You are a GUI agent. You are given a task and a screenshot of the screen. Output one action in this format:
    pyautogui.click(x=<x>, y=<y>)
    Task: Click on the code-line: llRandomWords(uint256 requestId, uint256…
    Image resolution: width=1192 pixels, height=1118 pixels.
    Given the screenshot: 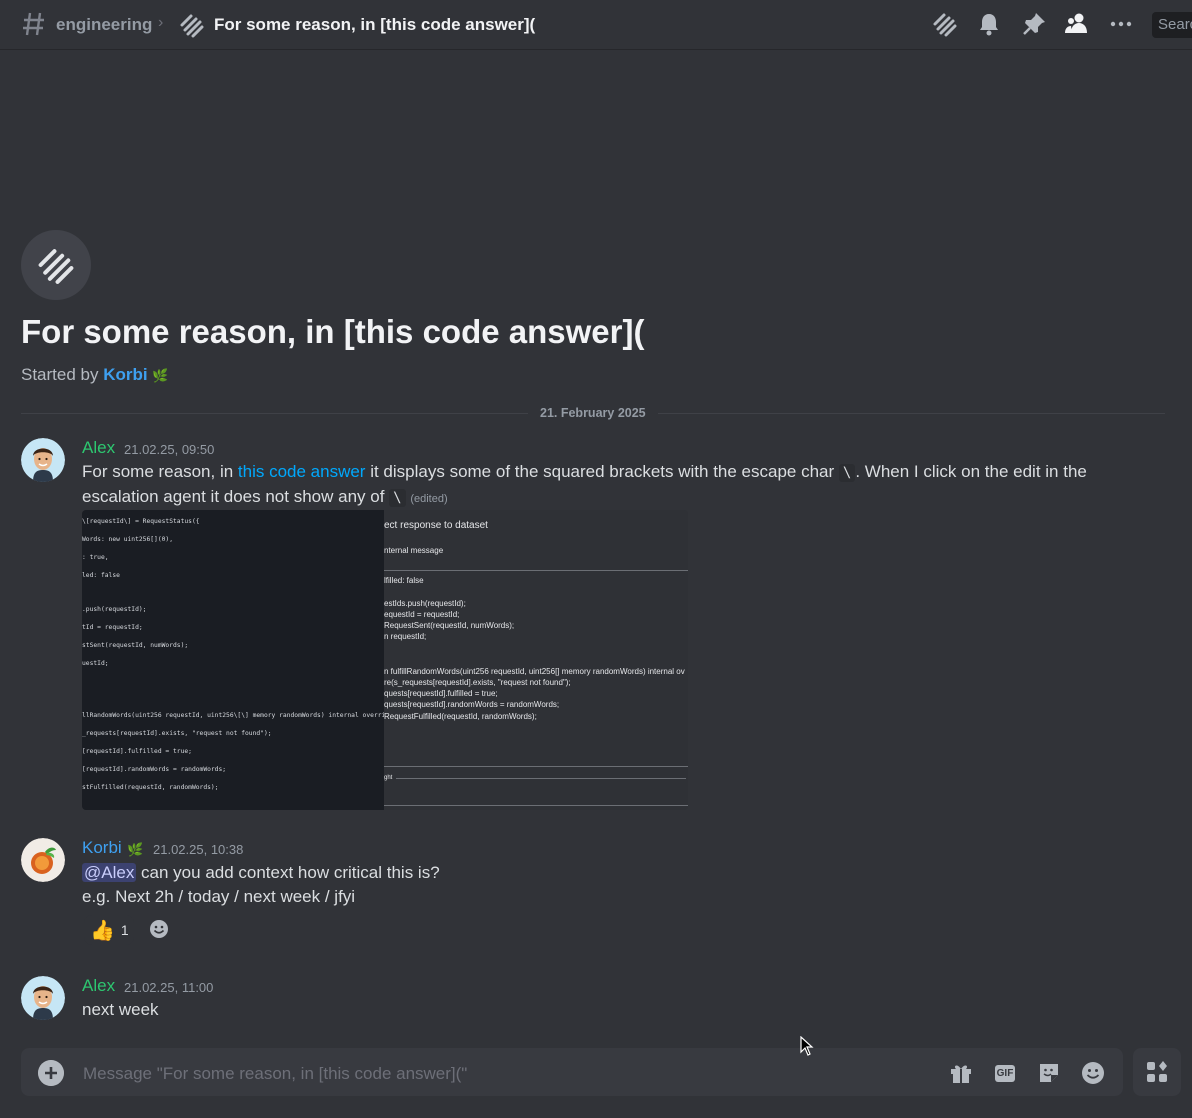 What is the action you would take?
    pyautogui.click(x=241, y=715)
    